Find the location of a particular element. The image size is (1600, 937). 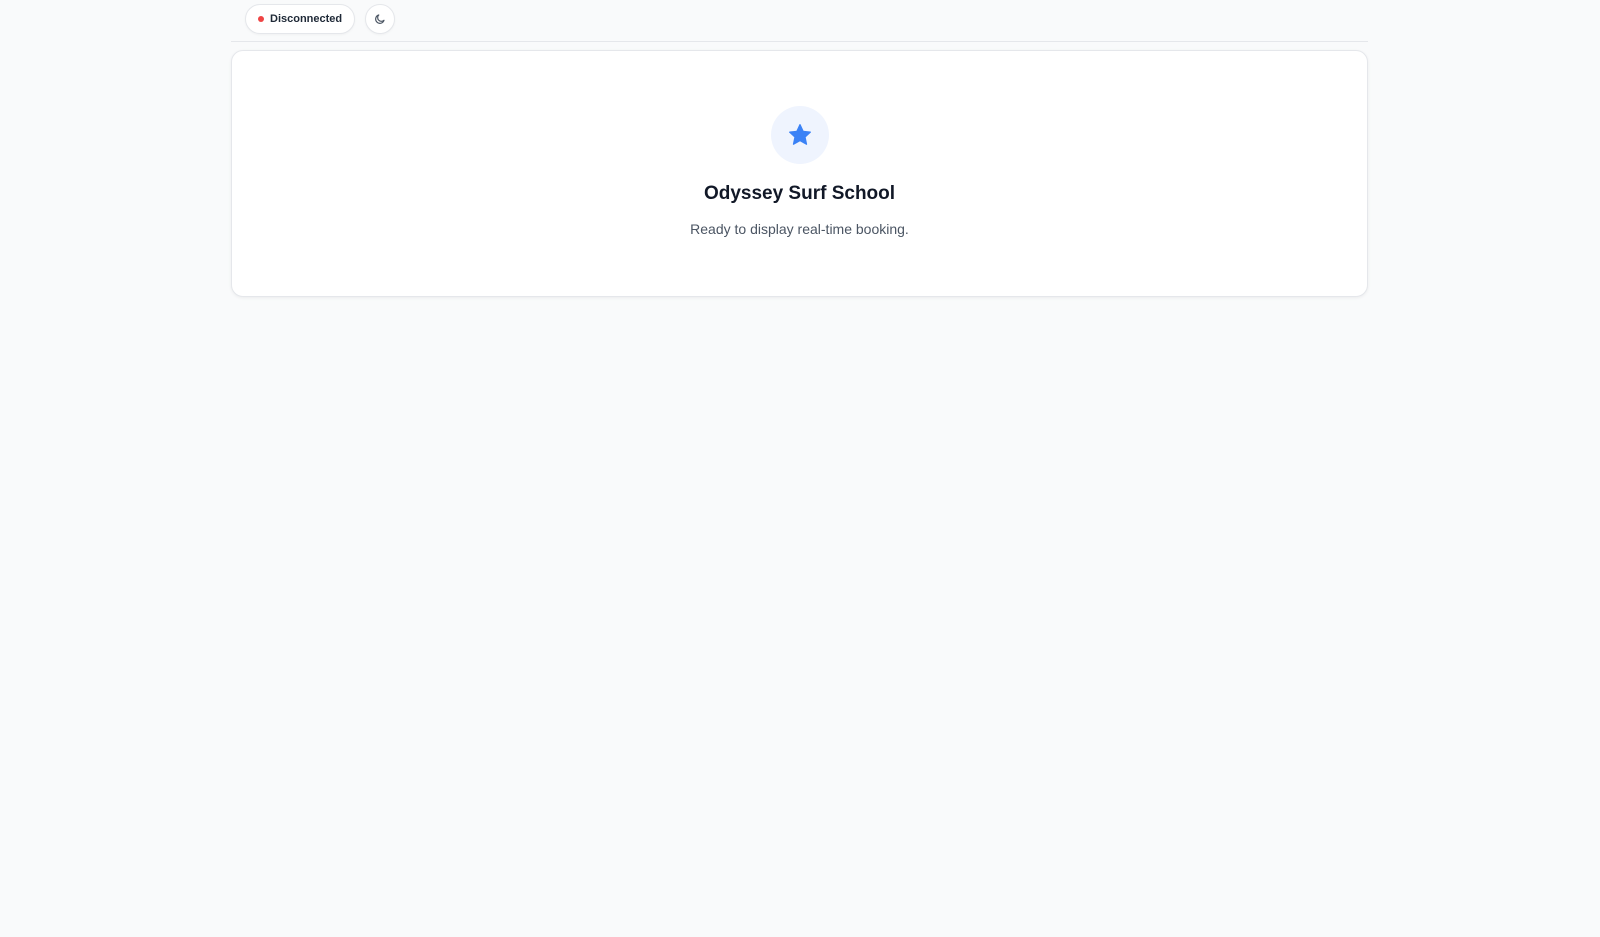

theme-toggle-button is located at coordinates (380, 19).